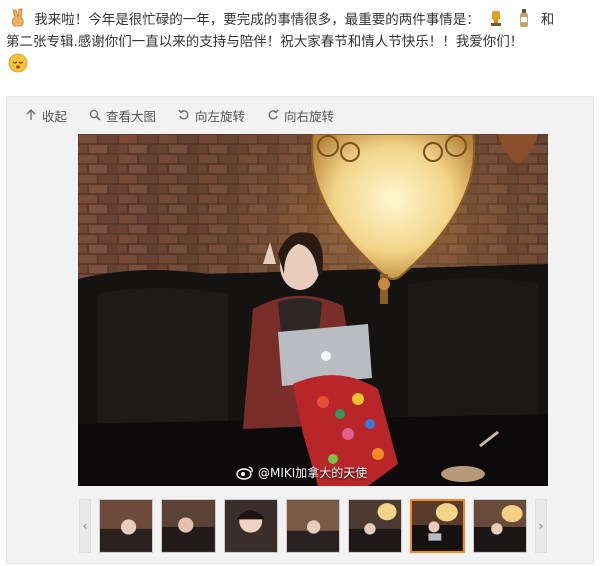 The height and width of the screenshot is (566, 600). What do you see at coordinates (524, 18) in the screenshot?
I see `bottle-icon` at bounding box center [524, 18].